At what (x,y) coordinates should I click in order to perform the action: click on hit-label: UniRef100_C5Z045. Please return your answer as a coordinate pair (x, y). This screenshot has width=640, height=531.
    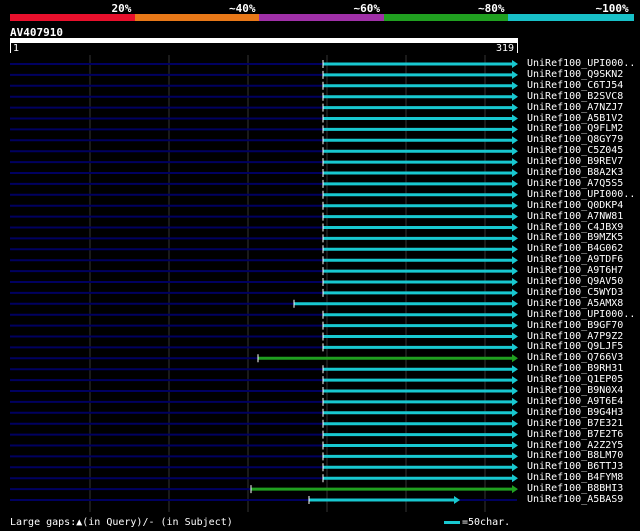
    Looking at the image, I should click on (575, 150).